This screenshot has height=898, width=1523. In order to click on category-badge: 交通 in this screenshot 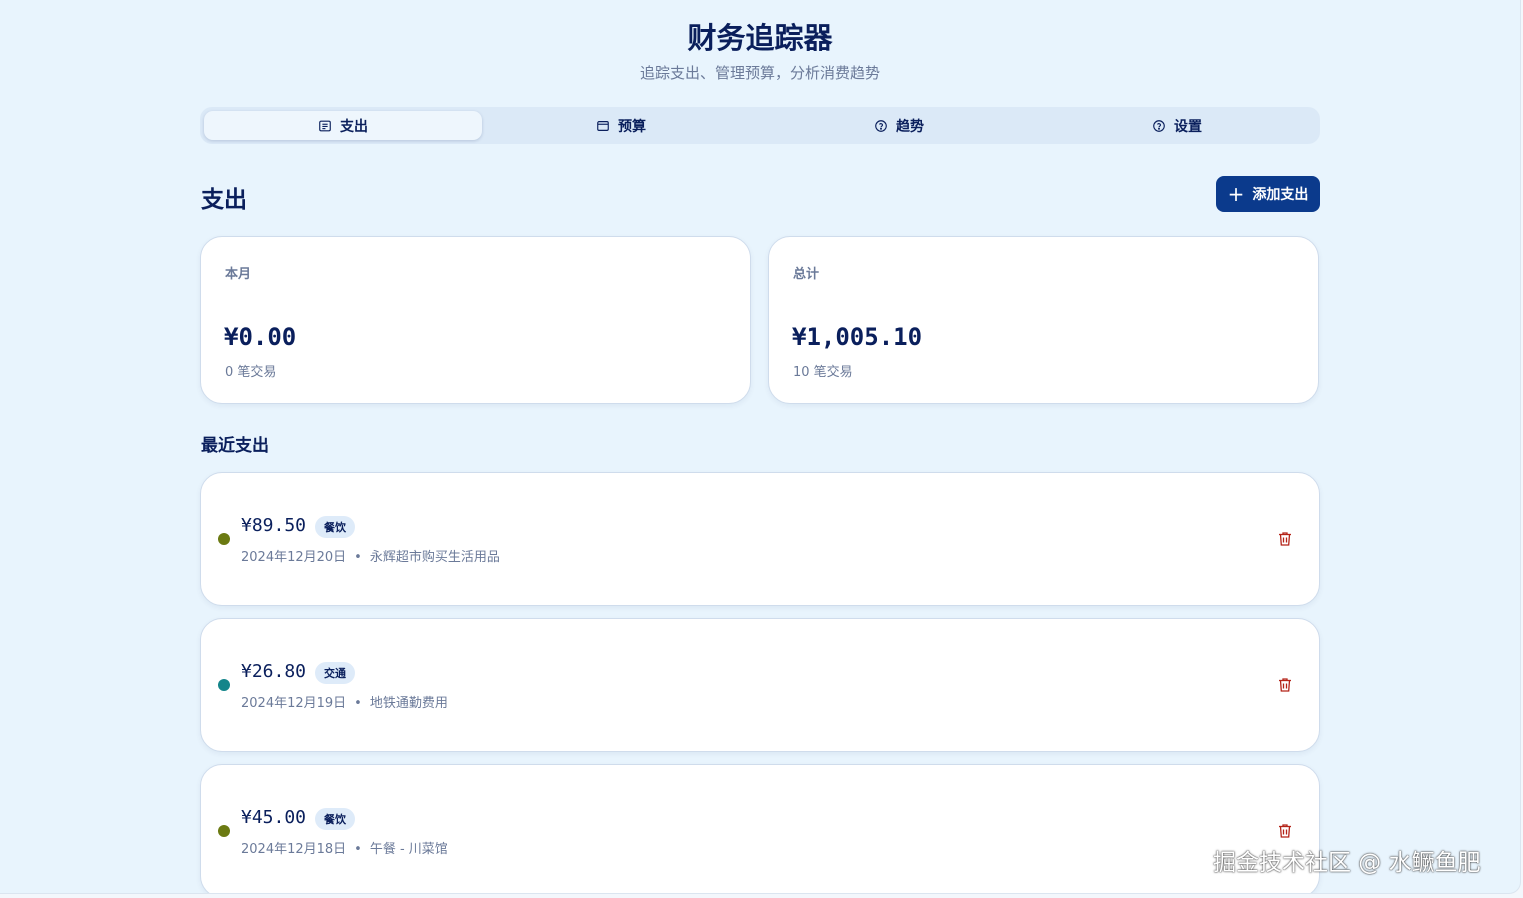, I will do `click(335, 673)`.